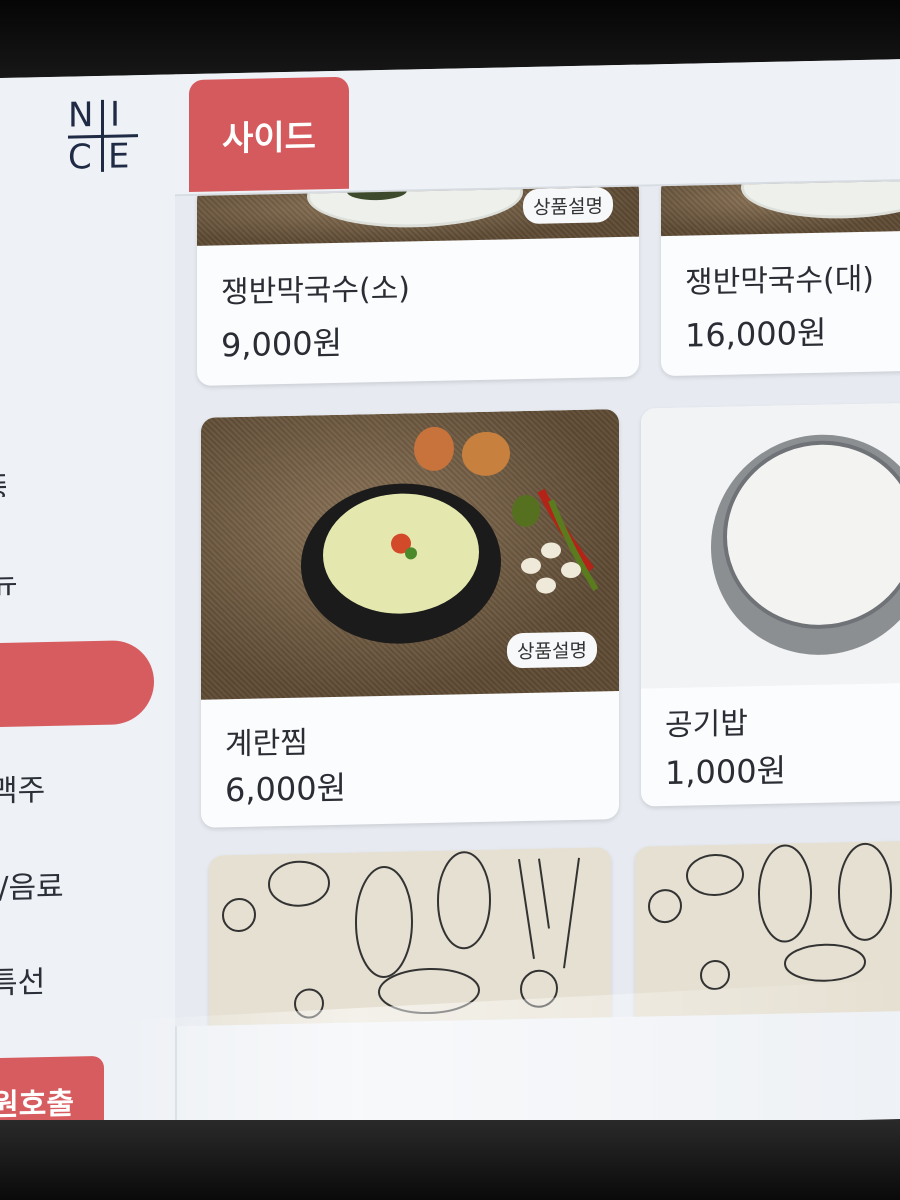 This screenshot has width=900, height=1200. I want to click on menu-item-price: 6,000원, so click(286, 789).